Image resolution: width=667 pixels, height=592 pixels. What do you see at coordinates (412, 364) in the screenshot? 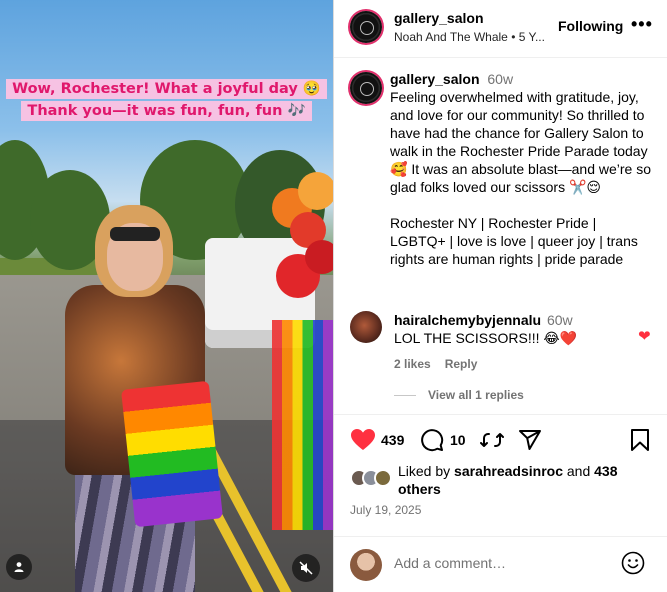
I see `comment-likes: 2 likes` at bounding box center [412, 364].